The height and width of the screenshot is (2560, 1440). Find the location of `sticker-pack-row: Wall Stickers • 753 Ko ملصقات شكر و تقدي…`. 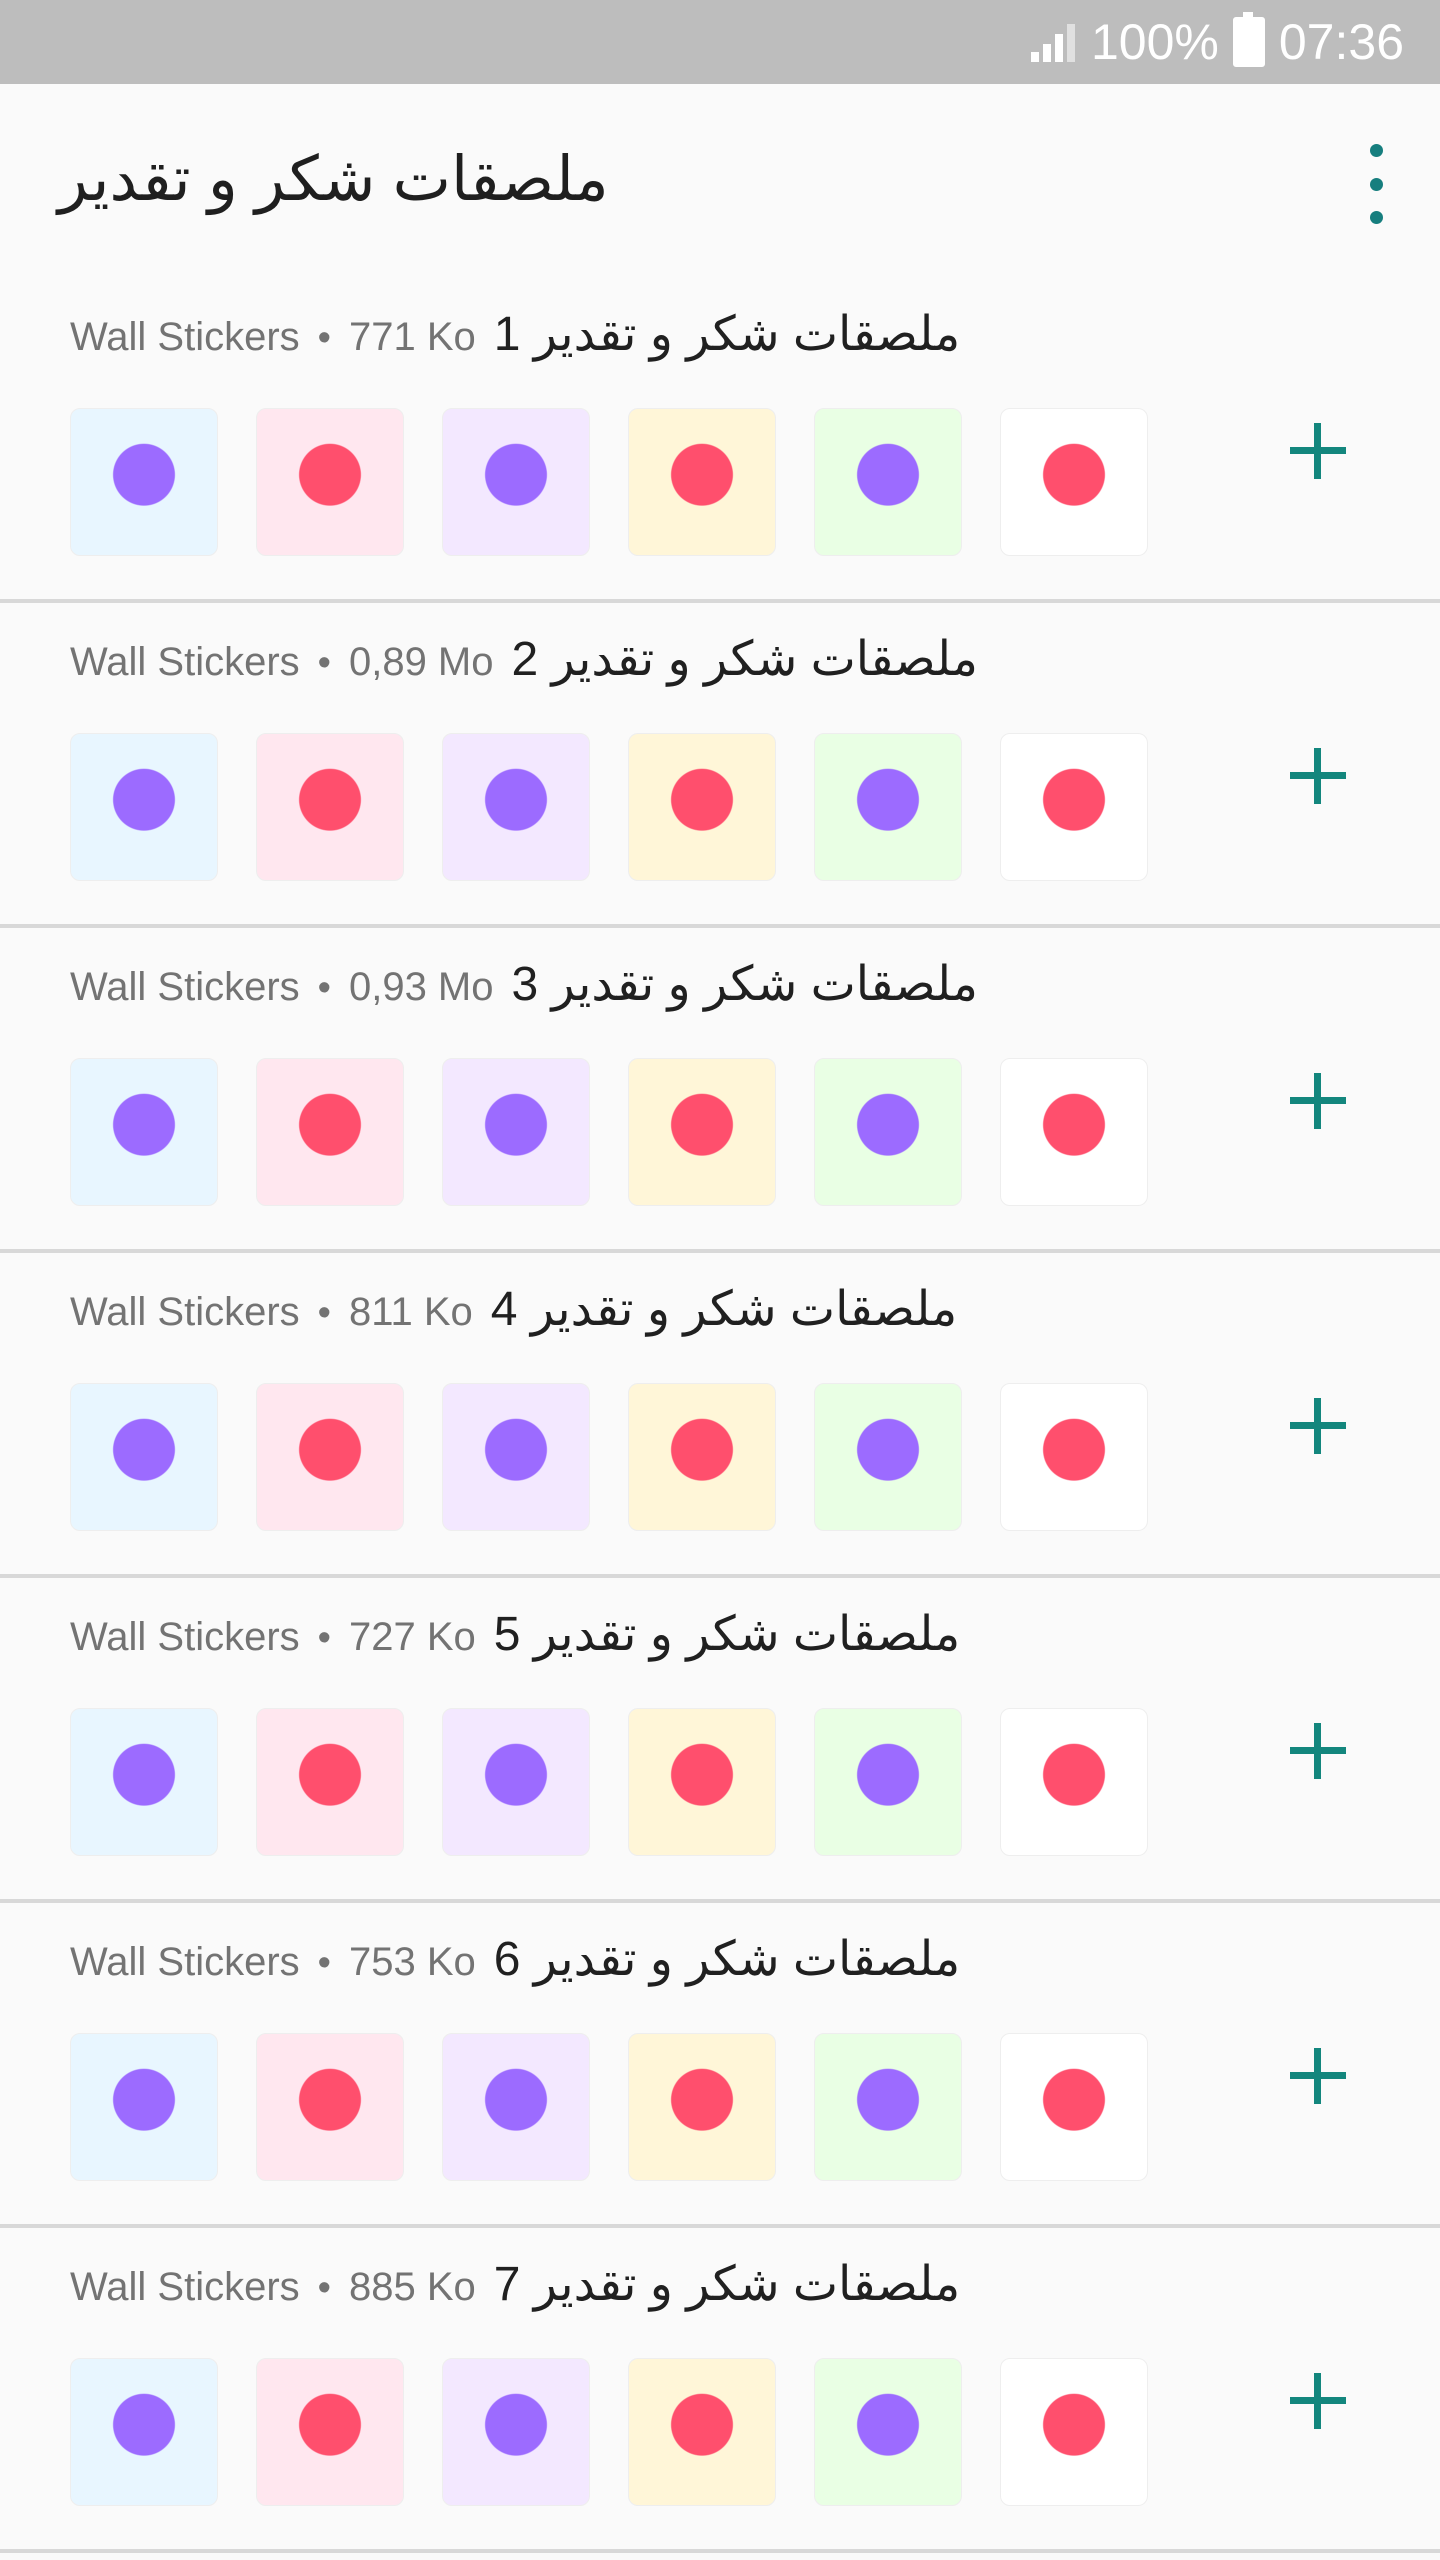

sticker-pack-row: Wall Stickers • 753 Ko ملصقات شكر و تقدي… is located at coordinates (720, 2065).